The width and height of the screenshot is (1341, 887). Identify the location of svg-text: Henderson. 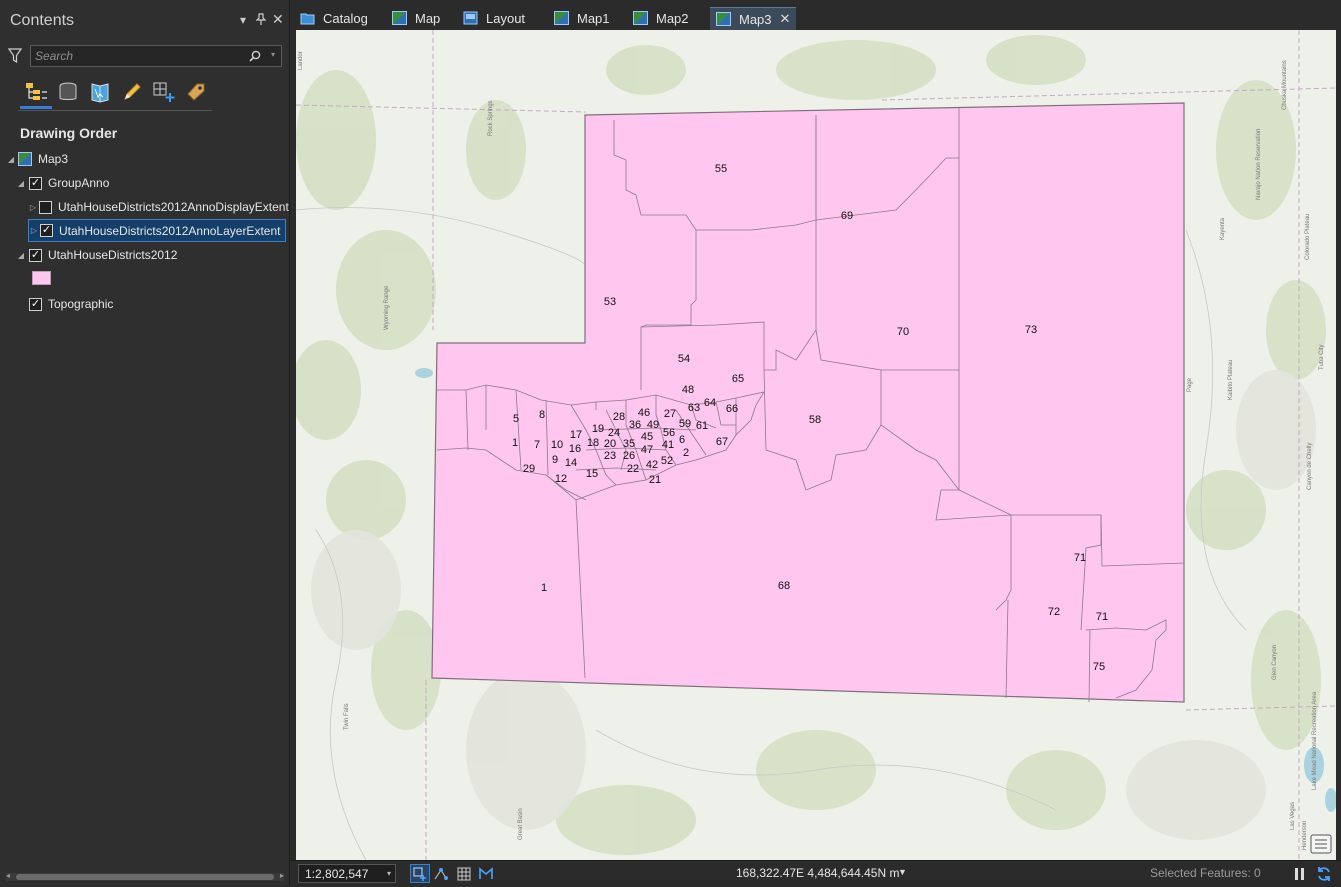
(1305, 835).